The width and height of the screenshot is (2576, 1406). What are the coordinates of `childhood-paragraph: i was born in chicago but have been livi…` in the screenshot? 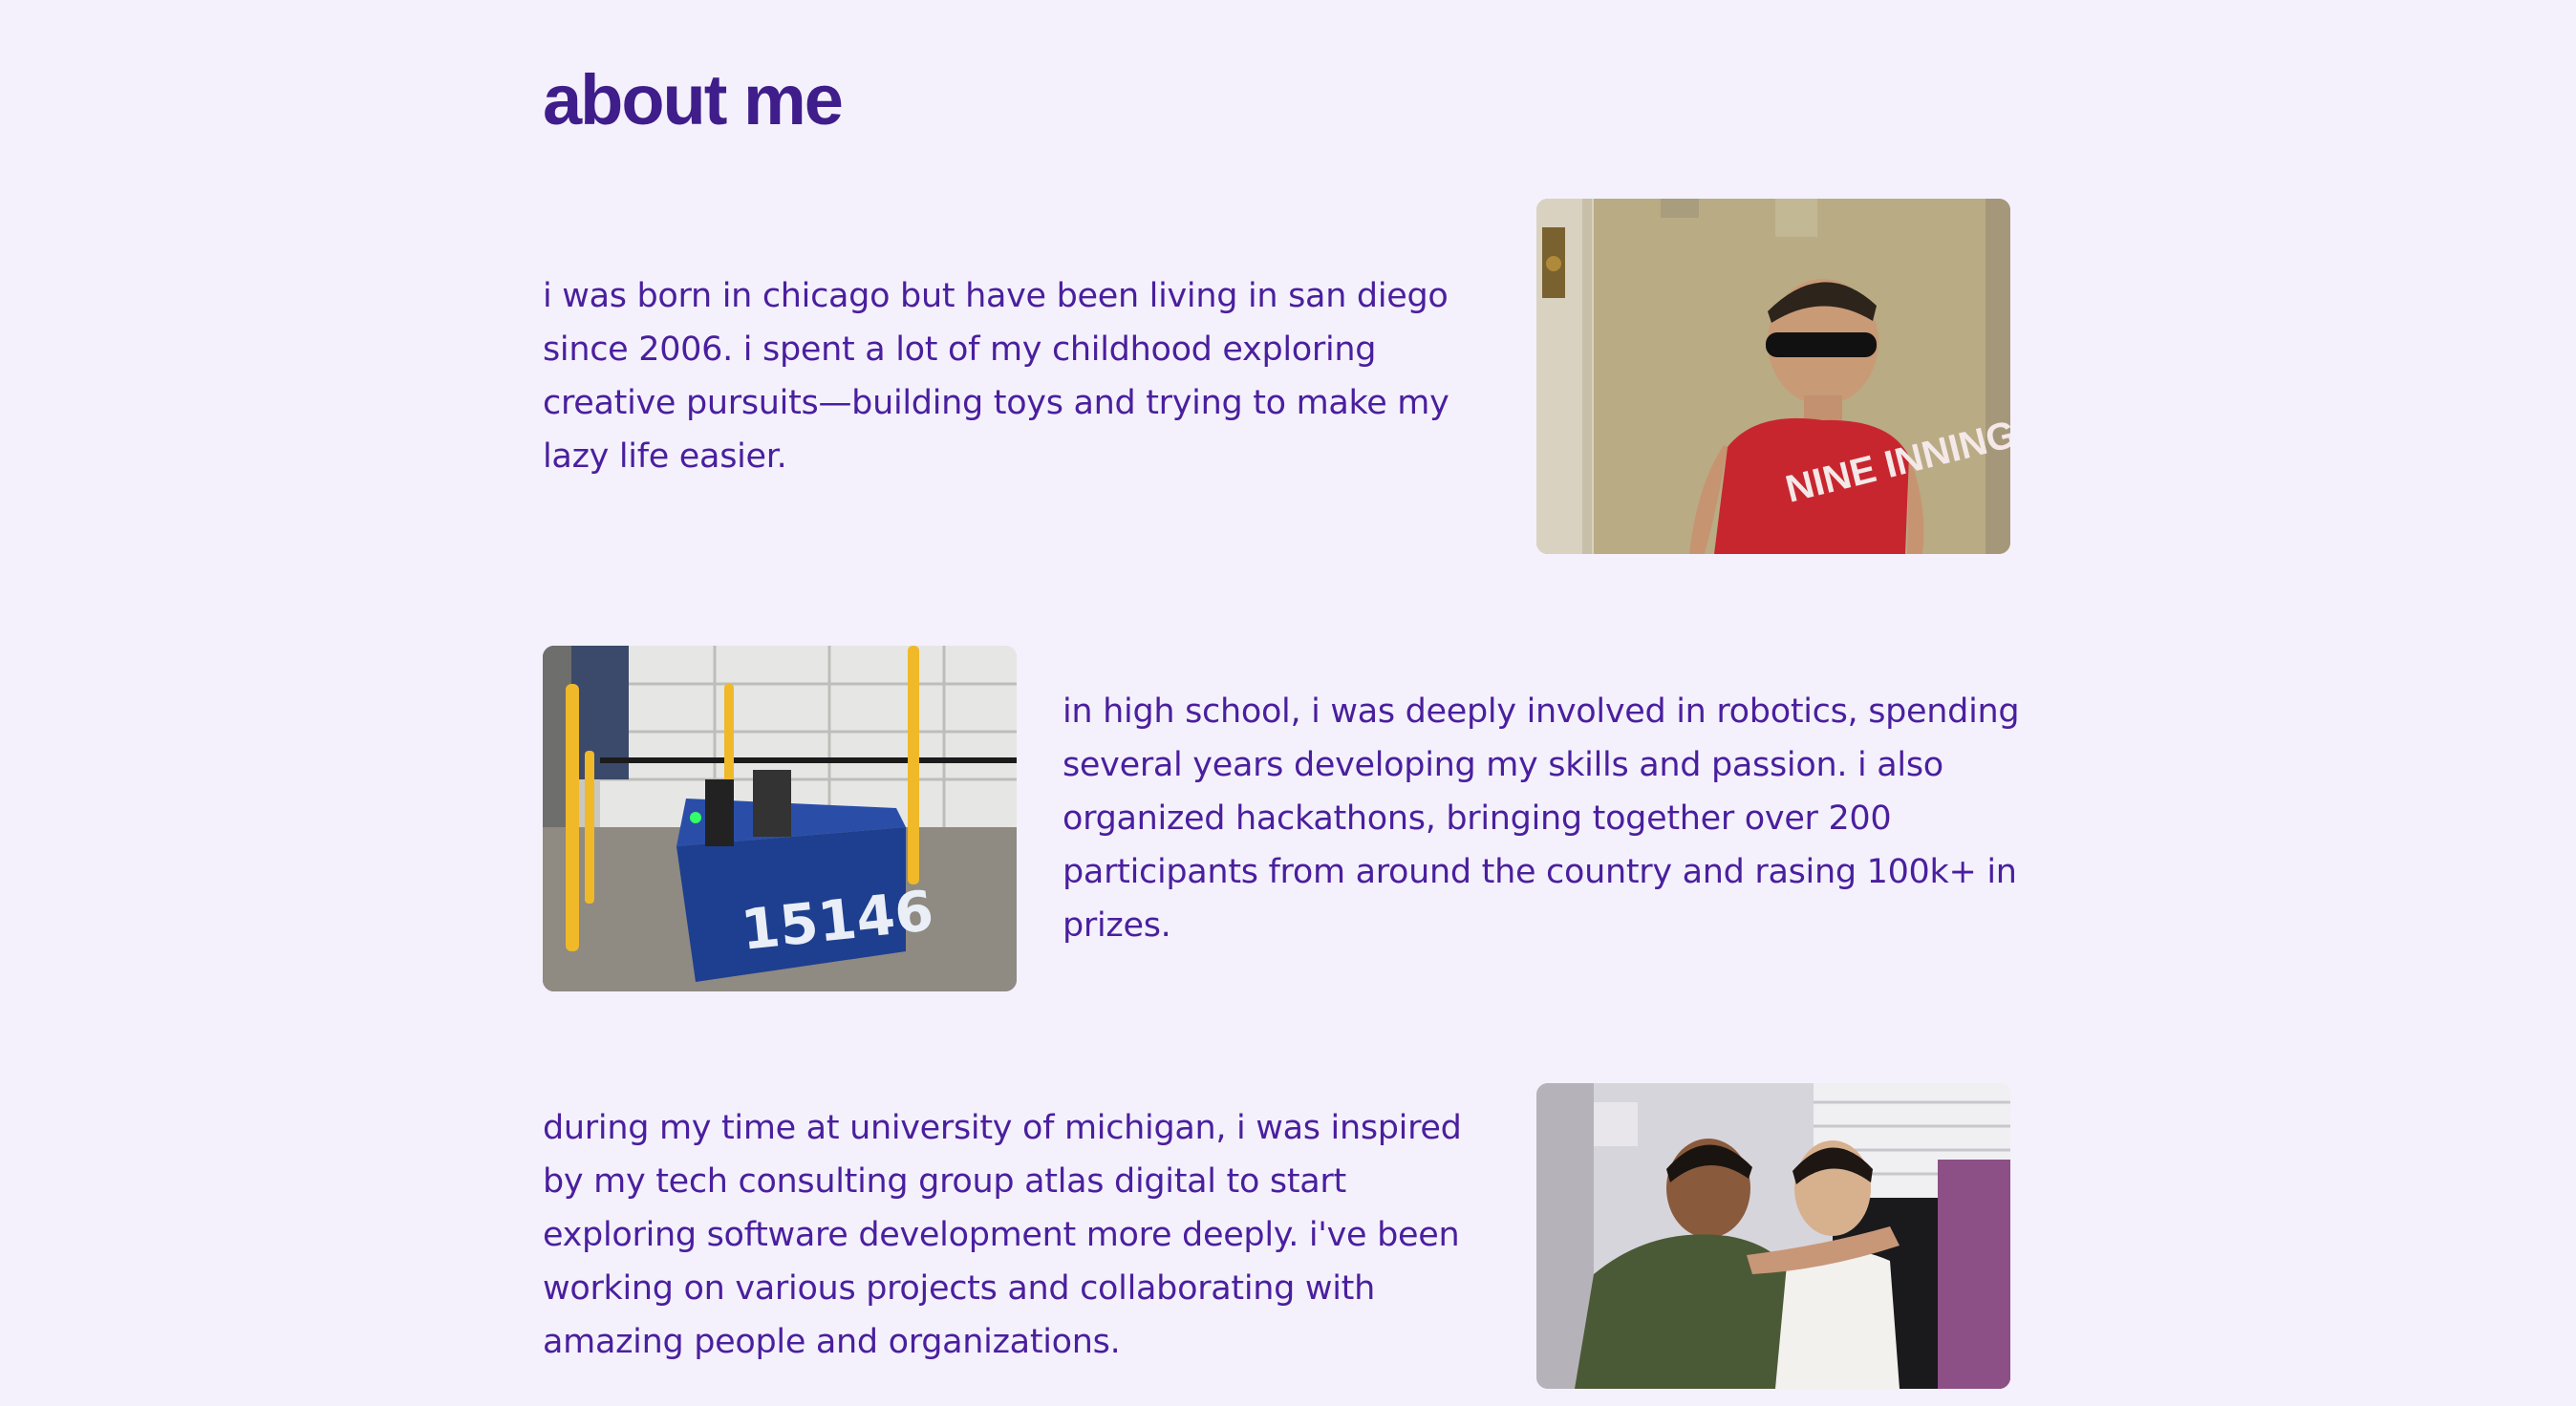 It's located at (996, 376).